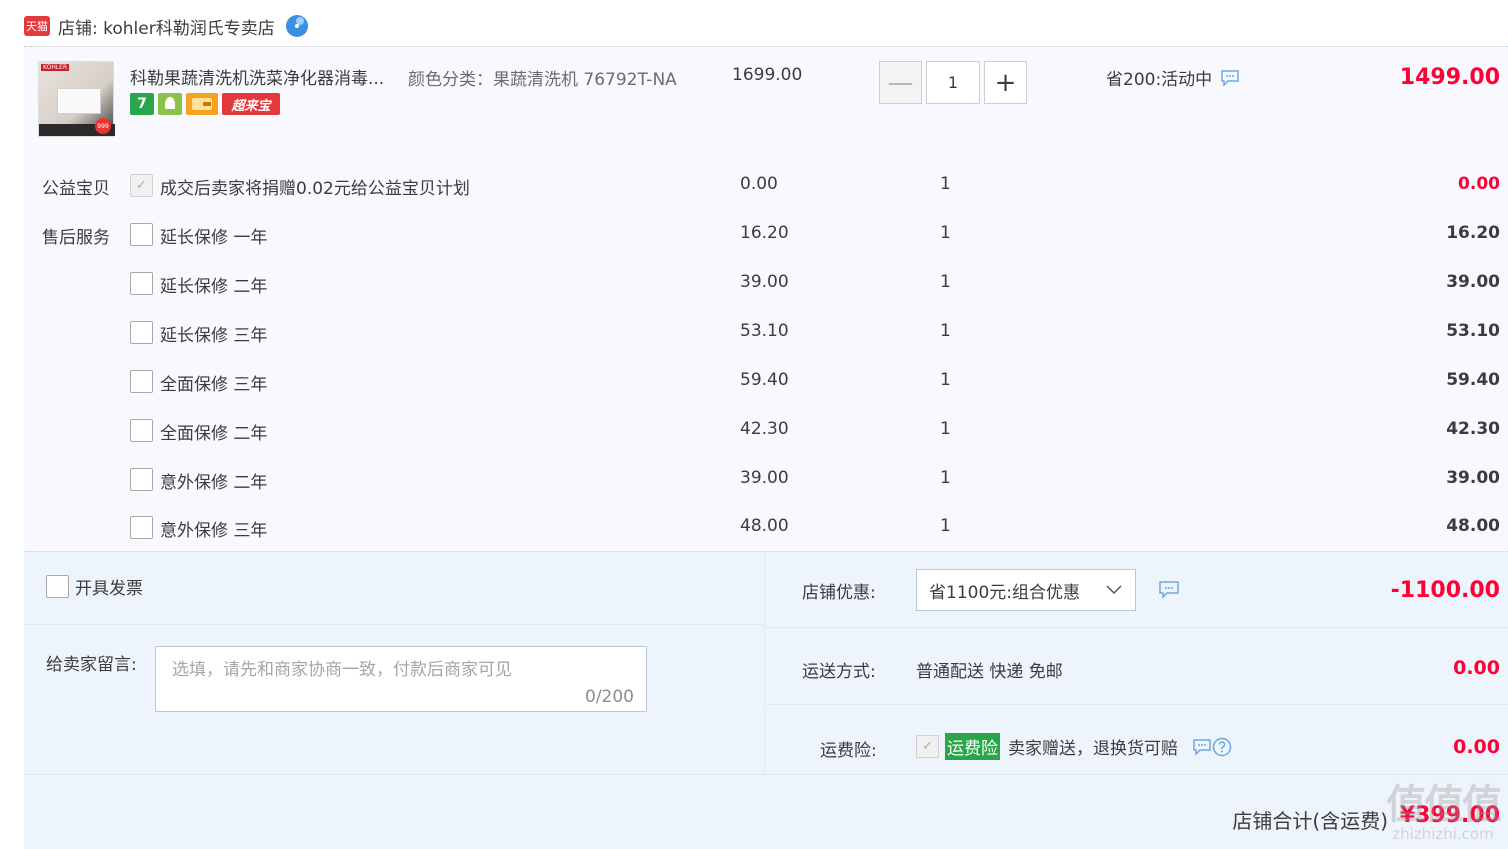 The image size is (1508, 849). What do you see at coordinates (1473, 233) in the screenshot?
I see `service-total: 16.20` at bounding box center [1473, 233].